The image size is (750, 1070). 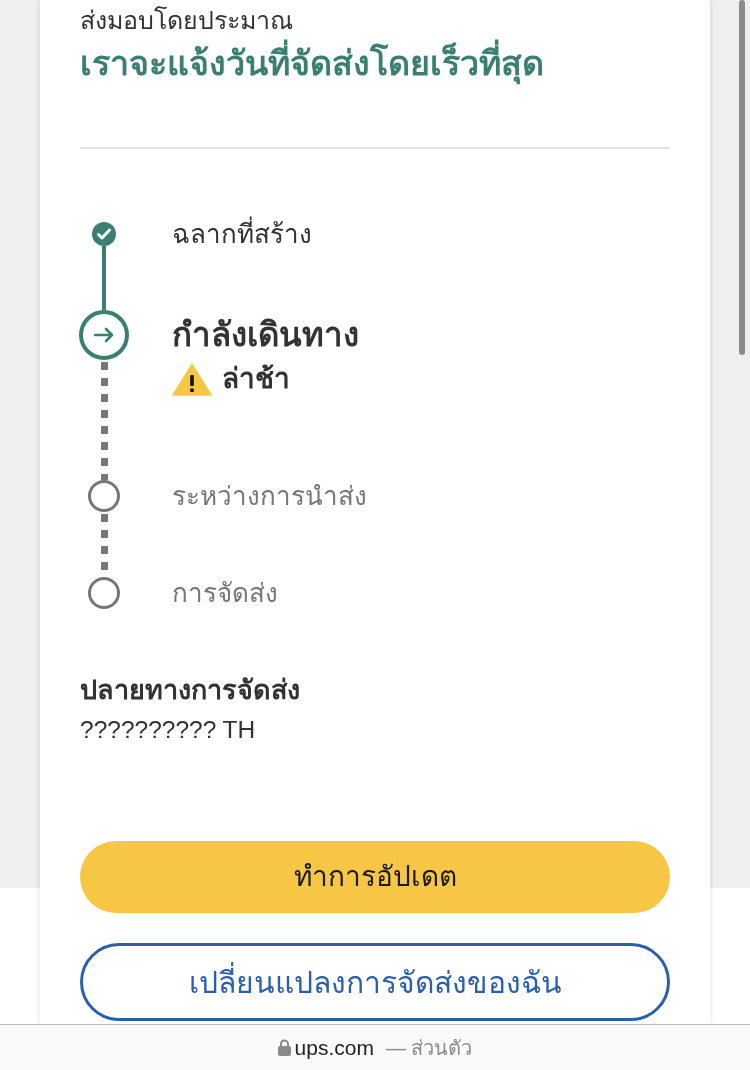 I want to click on site-domain: ups.com, so click(x=334, y=1047).